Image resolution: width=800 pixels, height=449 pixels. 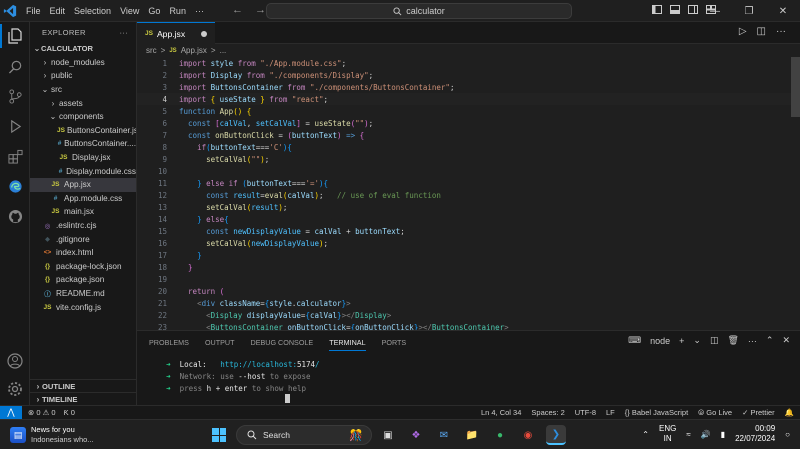 I want to click on tree-folder: › assets, so click(x=83, y=103).